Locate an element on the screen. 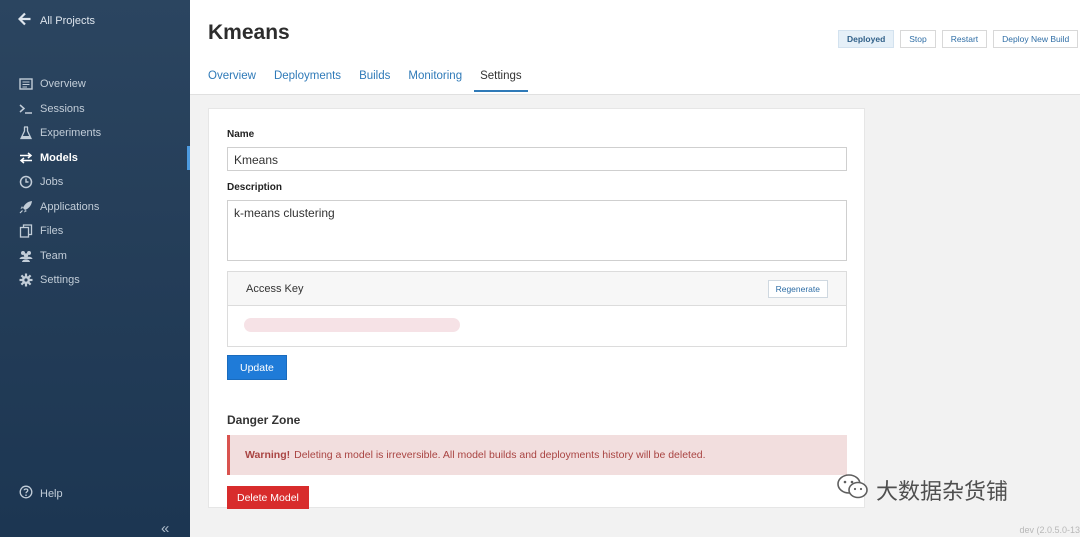 This screenshot has height=537, width=1080. tab-monitoring: Monitoring is located at coordinates (435, 81).